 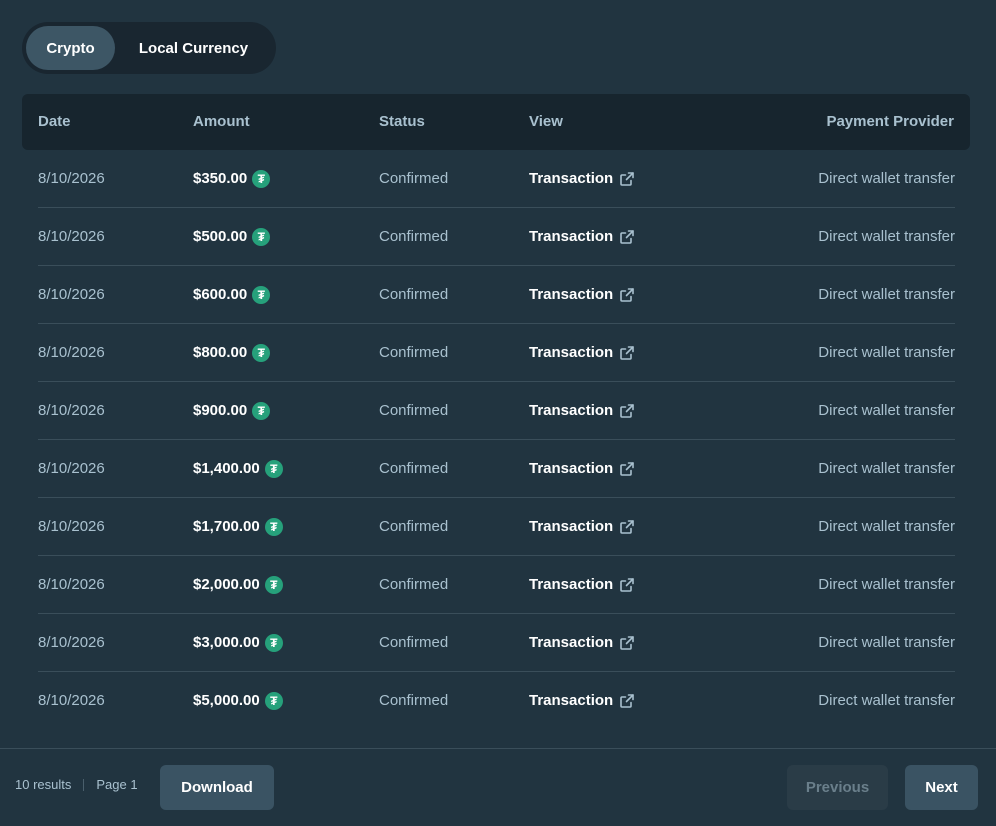 What do you see at coordinates (941, 787) in the screenshot?
I see `next-button: Next` at bounding box center [941, 787].